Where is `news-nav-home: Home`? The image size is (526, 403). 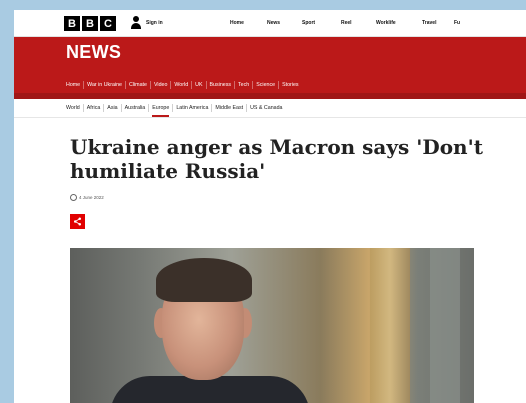
news-nav-home: Home is located at coordinates (74, 85).